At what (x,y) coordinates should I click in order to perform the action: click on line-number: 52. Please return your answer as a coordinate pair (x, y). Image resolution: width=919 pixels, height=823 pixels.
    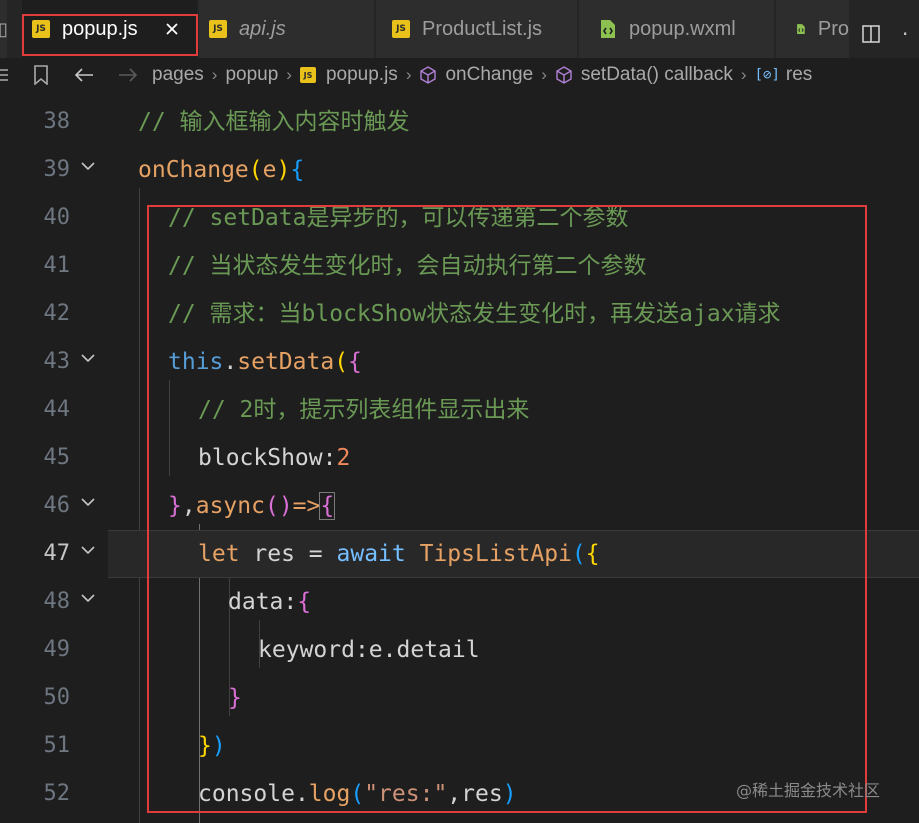
    Looking at the image, I should click on (57, 793).